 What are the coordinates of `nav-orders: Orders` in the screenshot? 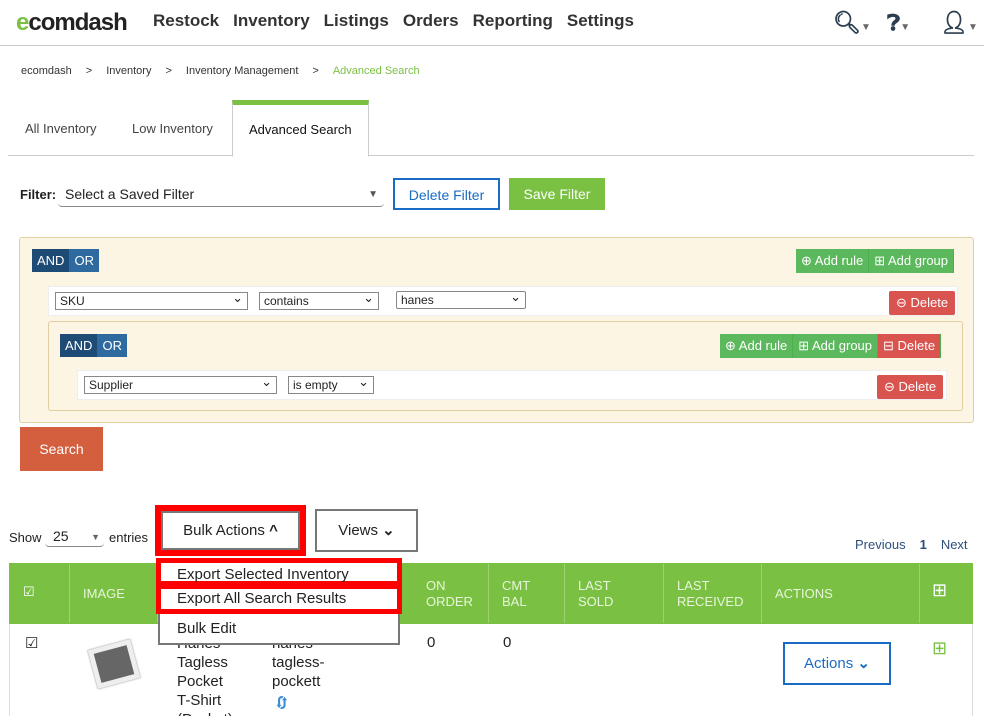 It's located at (431, 21).